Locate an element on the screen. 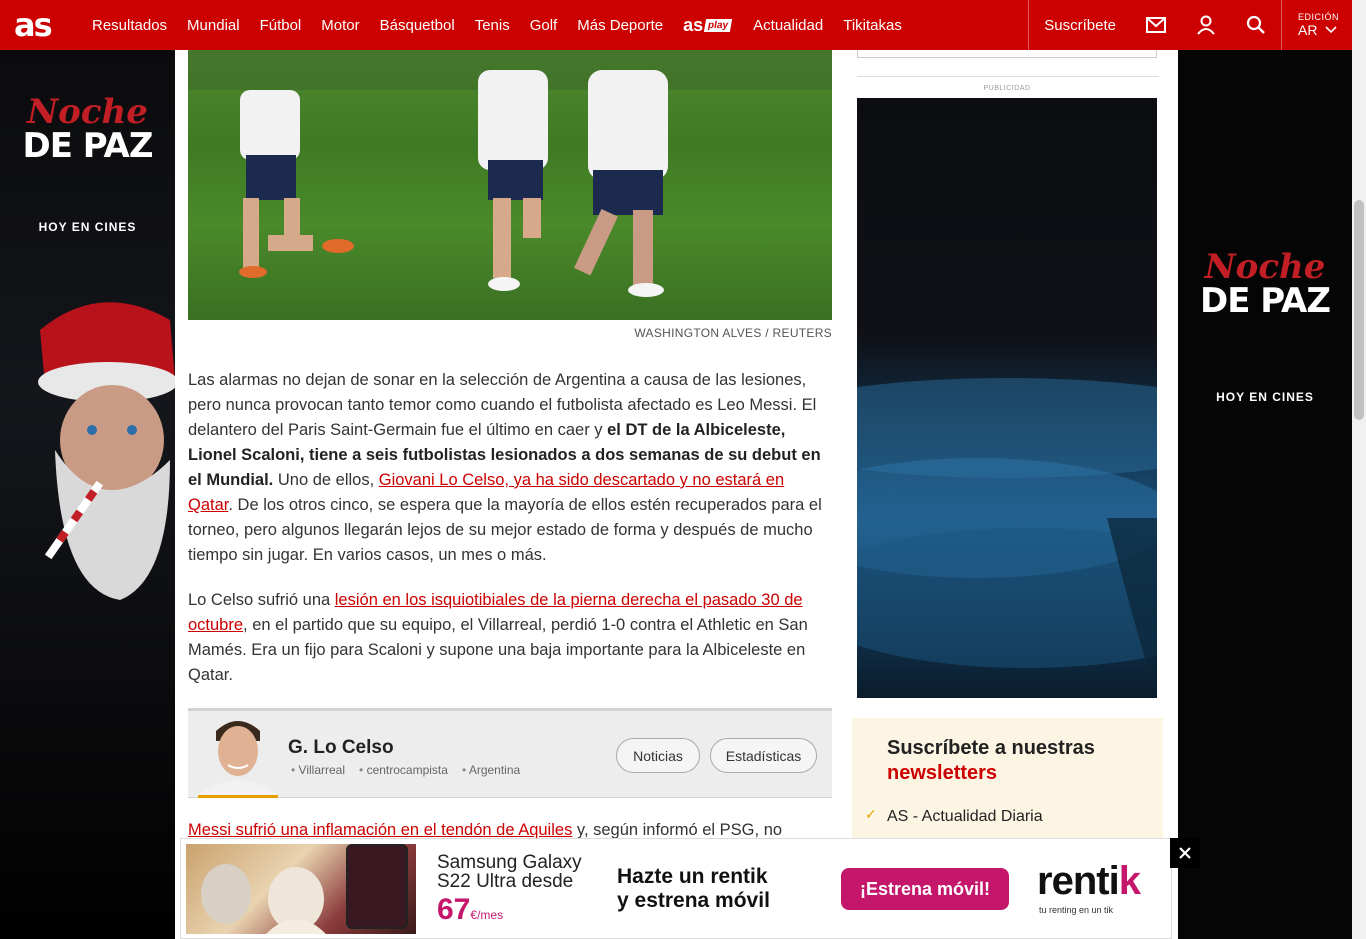 The height and width of the screenshot is (939, 1366). player-avatar is located at coordinates (238, 754).